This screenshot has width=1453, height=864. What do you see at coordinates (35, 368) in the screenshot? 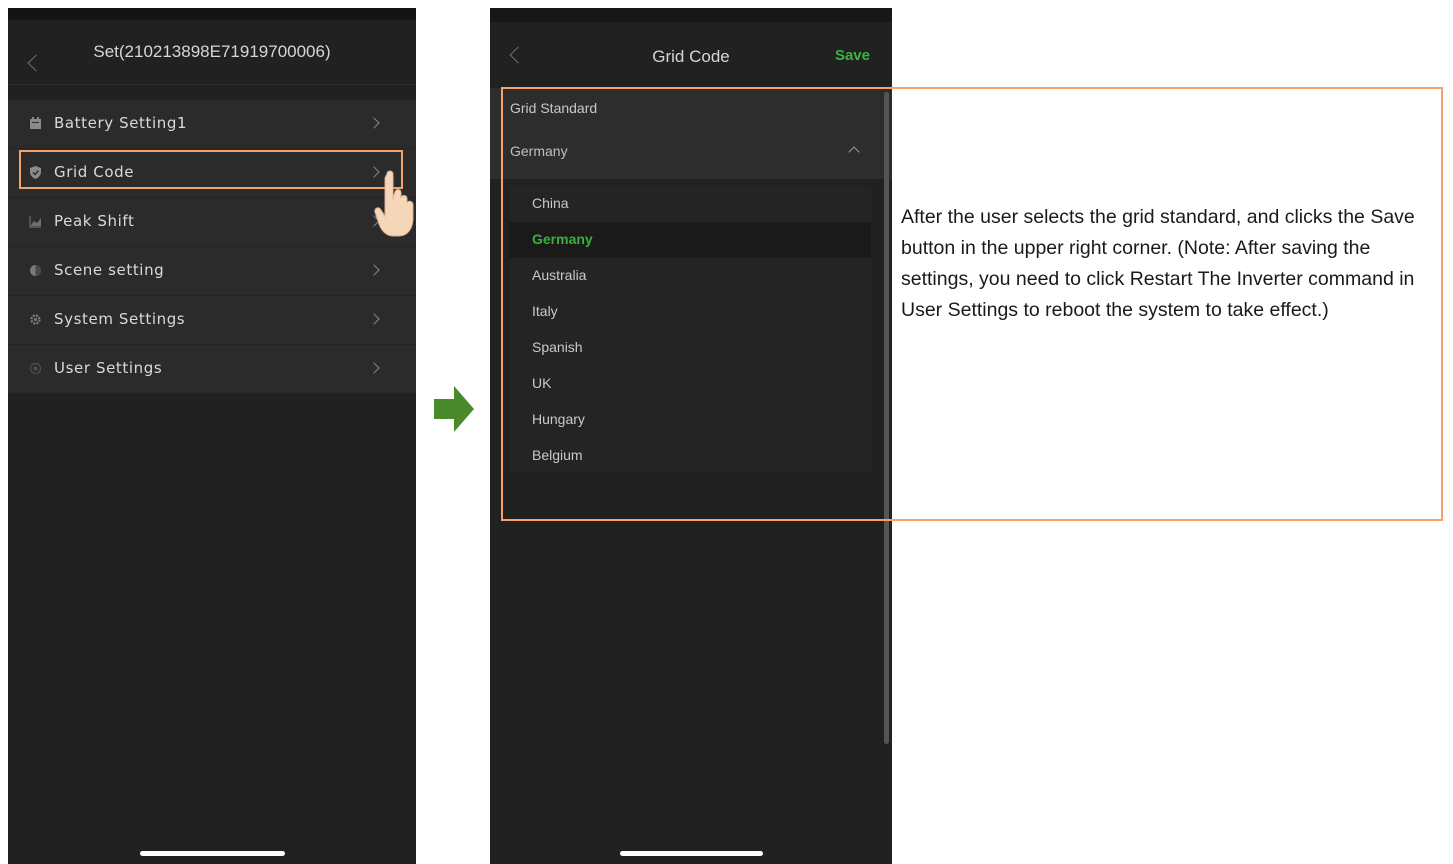
I see `user-settings-icon` at bounding box center [35, 368].